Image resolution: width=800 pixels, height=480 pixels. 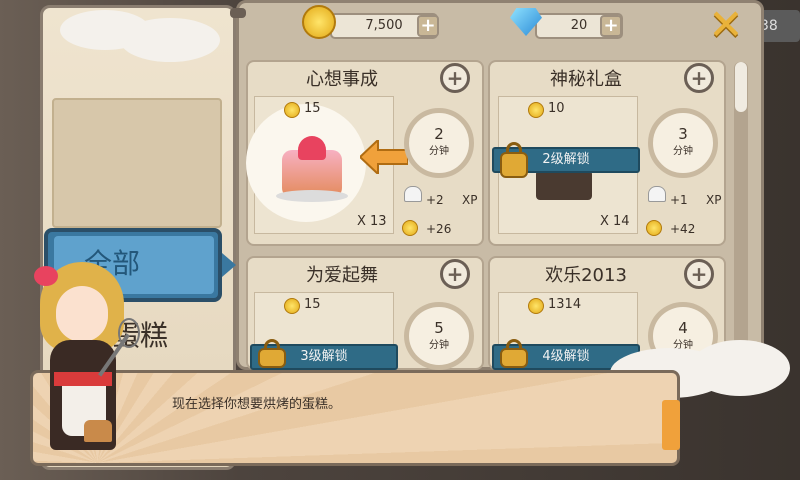 What do you see at coordinates (726, 25) in the screenshot?
I see `close-button: ✕` at bounding box center [726, 25].